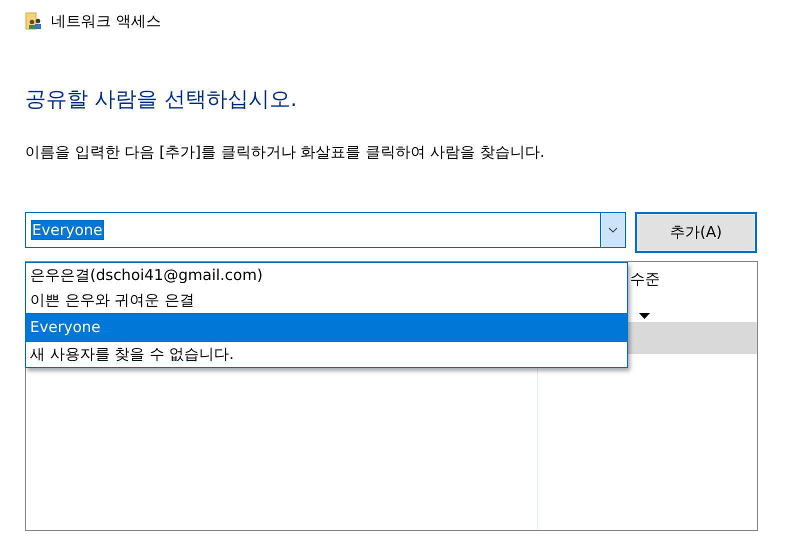  Describe the element at coordinates (326, 327) in the screenshot. I see `dropdown-option: Everyone` at that location.